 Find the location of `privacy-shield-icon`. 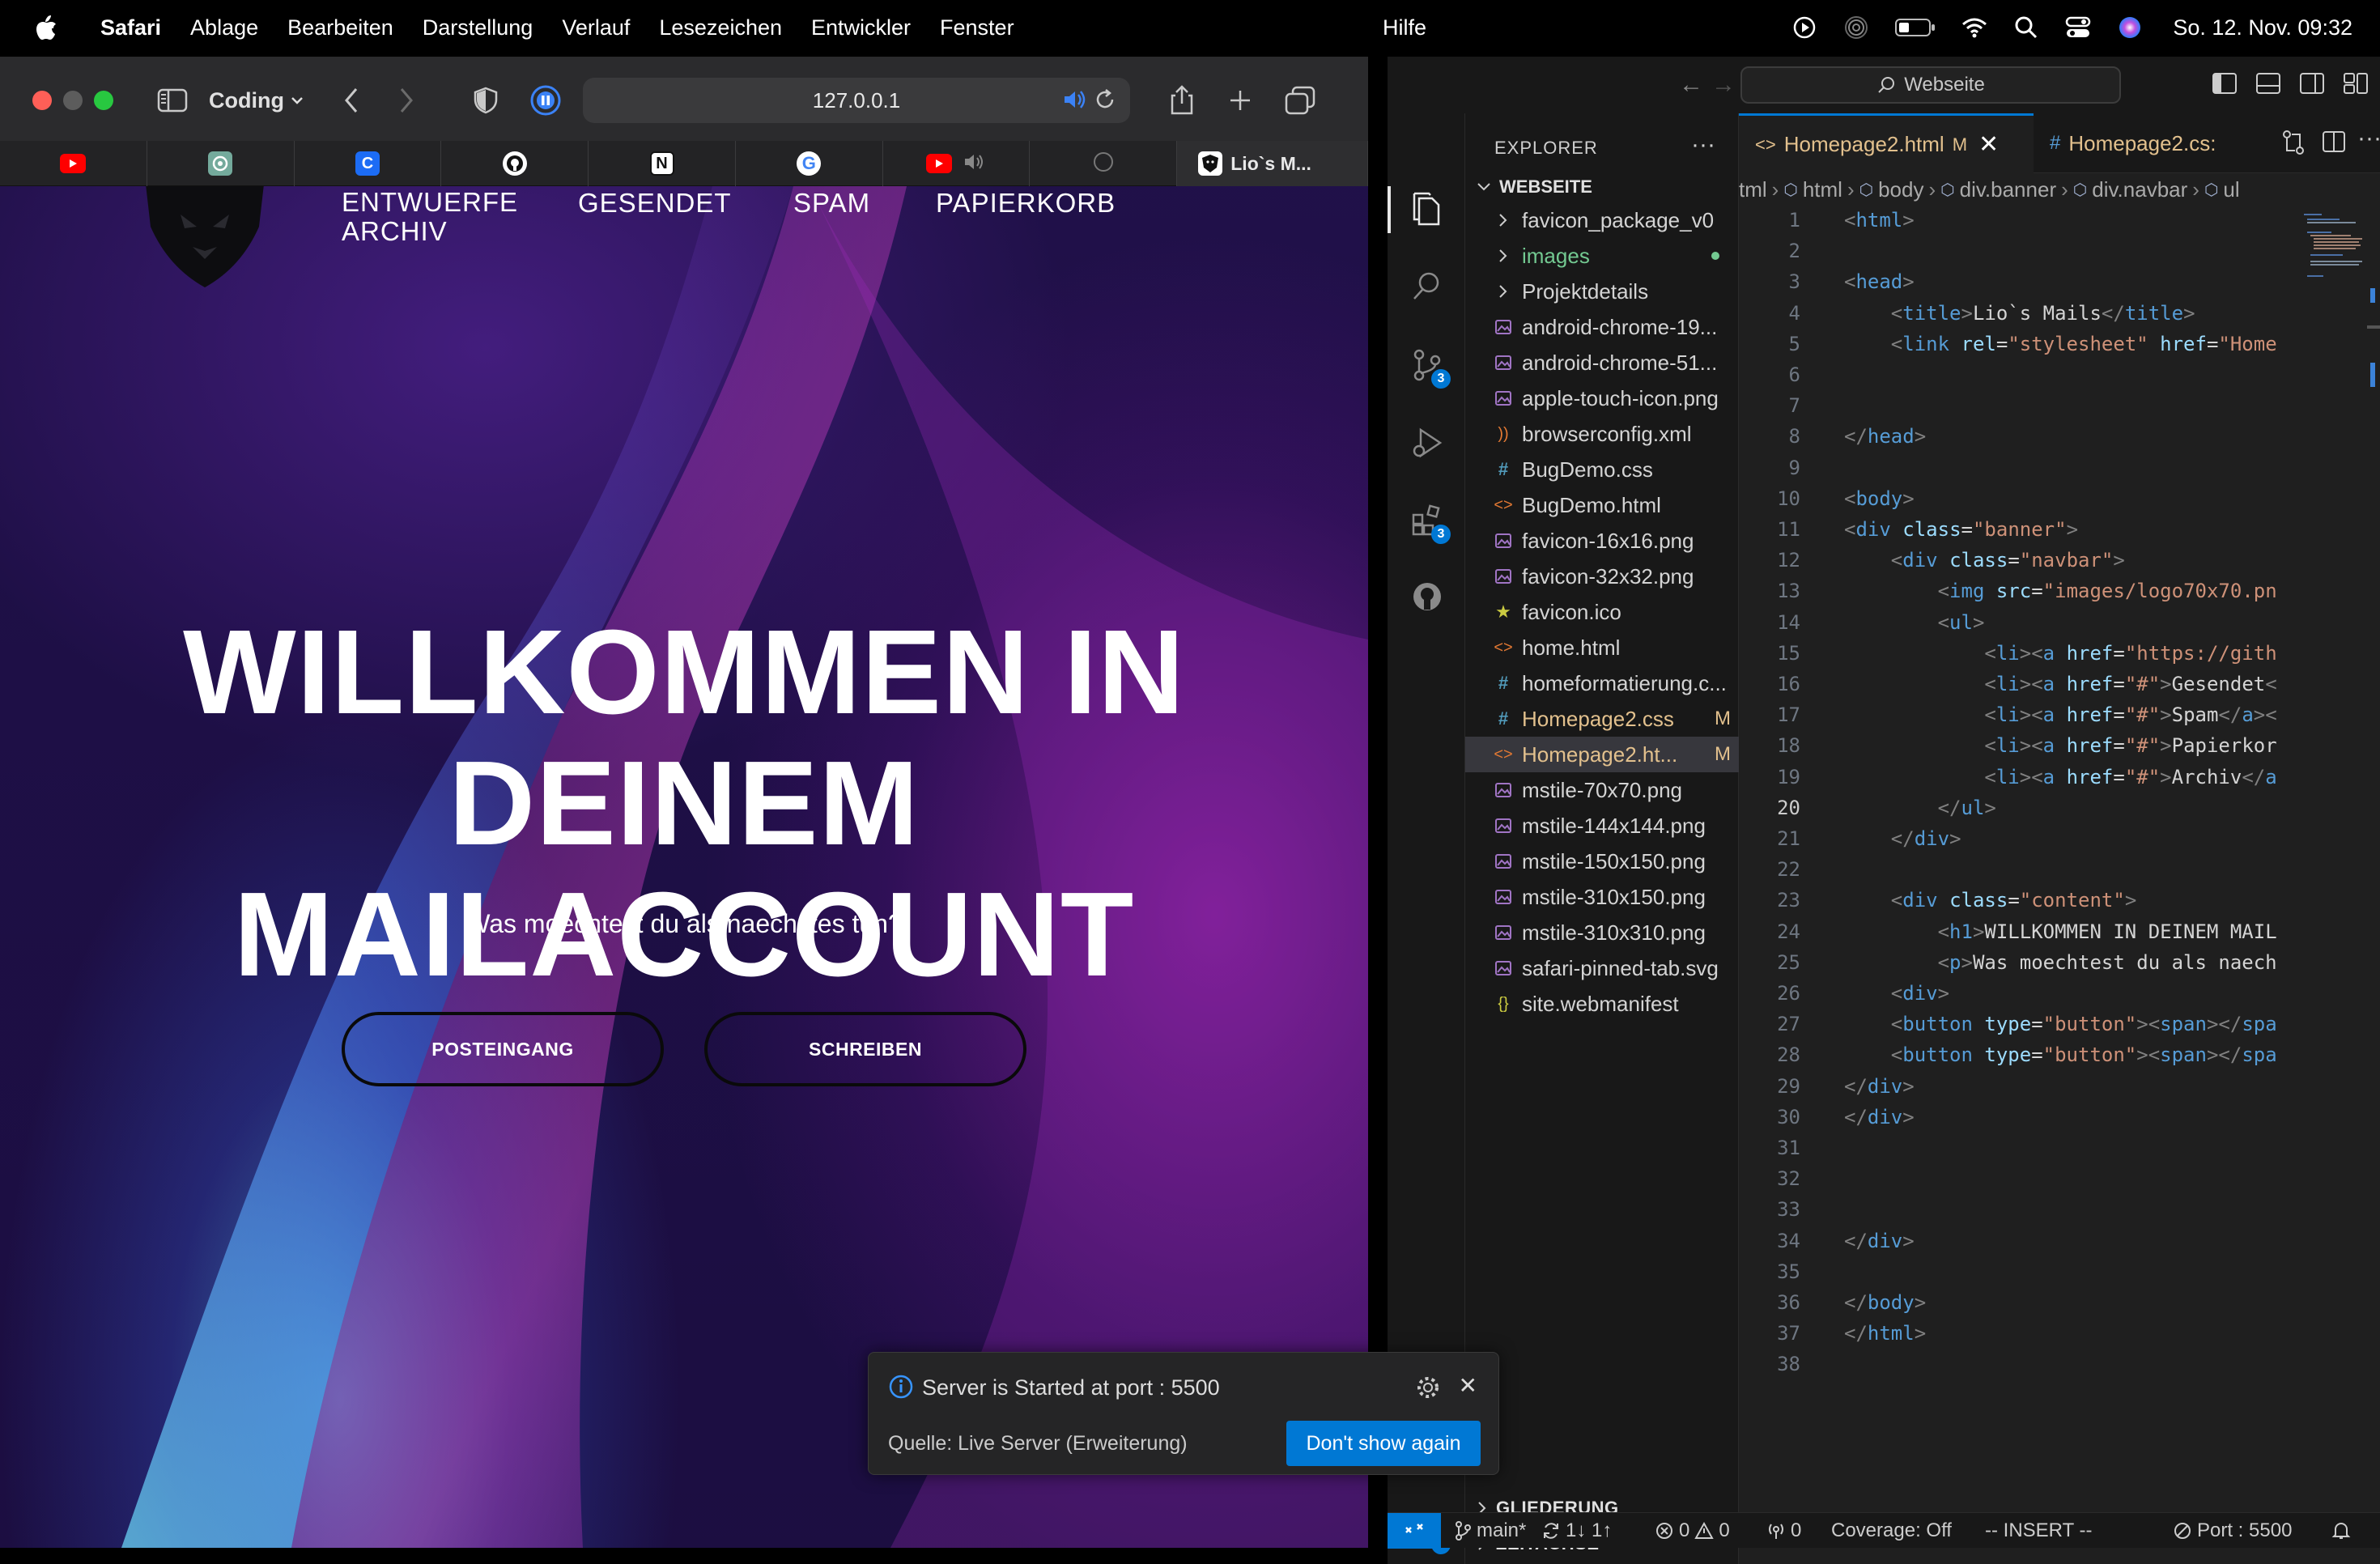

privacy-shield-icon is located at coordinates (485, 101).